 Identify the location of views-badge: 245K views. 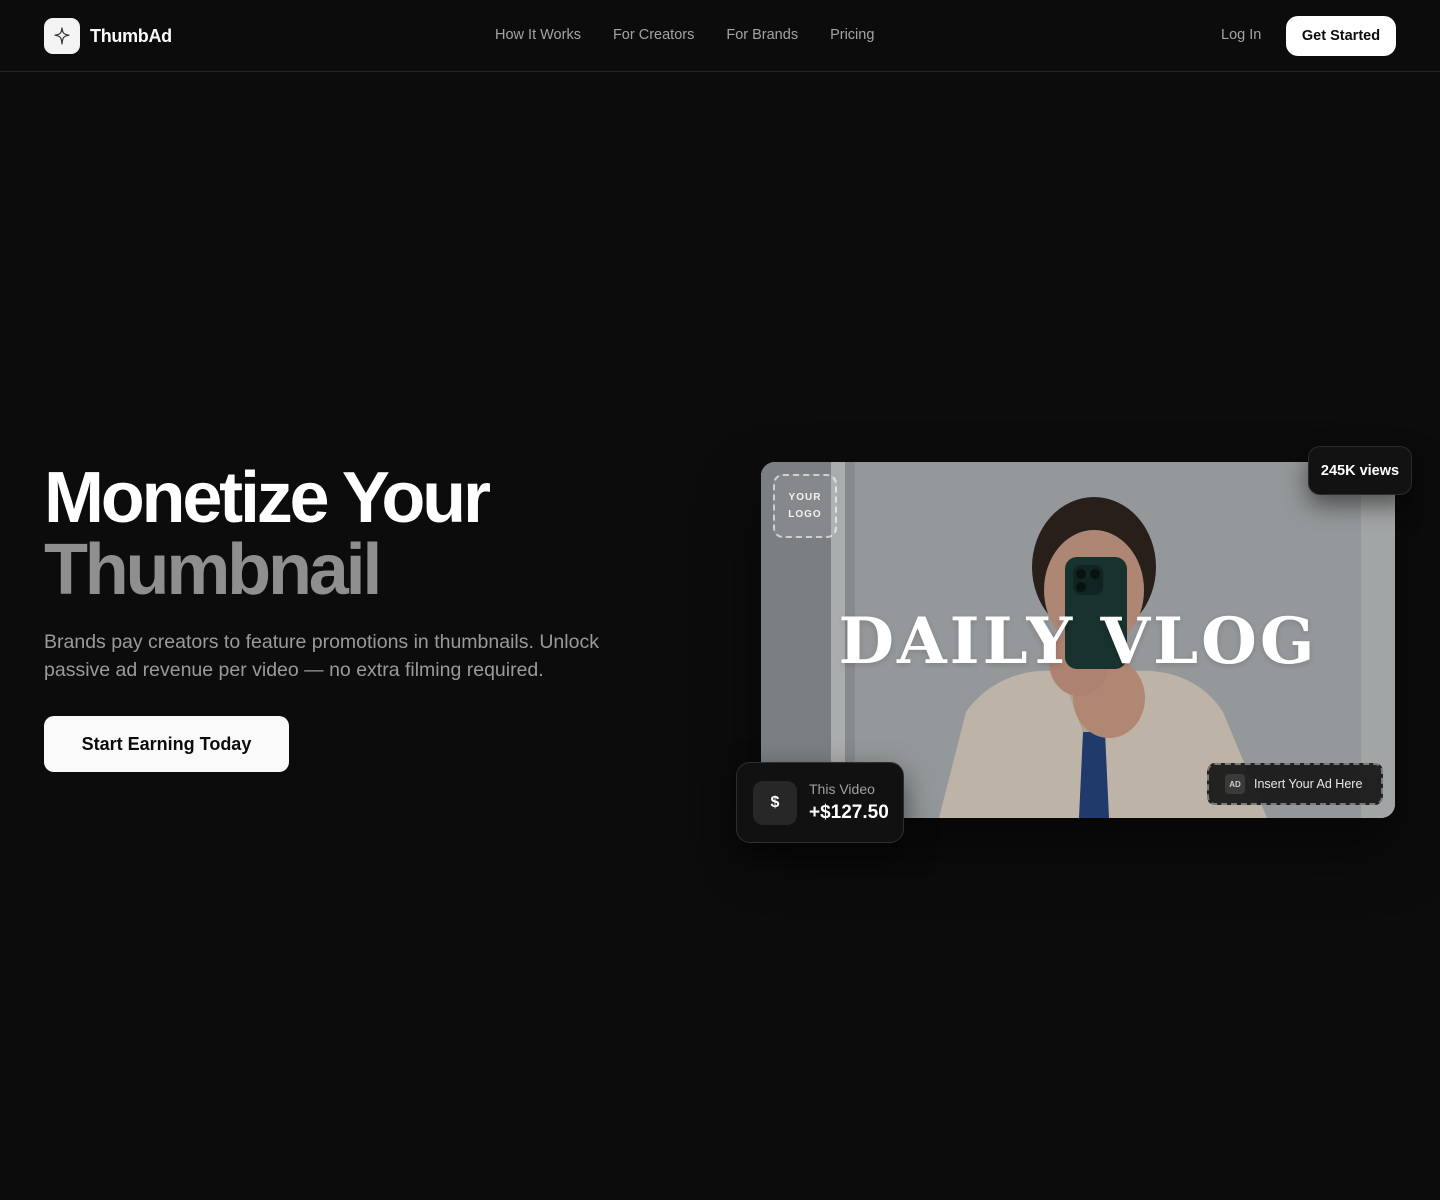
(1360, 470).